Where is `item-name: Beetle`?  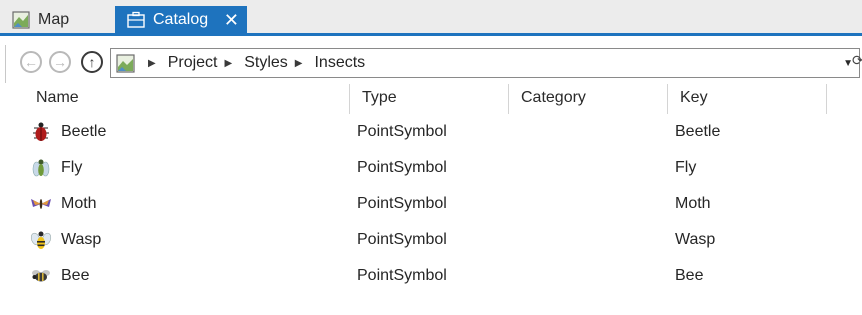
item-name: Beetle is located at coordinates (84, 131).